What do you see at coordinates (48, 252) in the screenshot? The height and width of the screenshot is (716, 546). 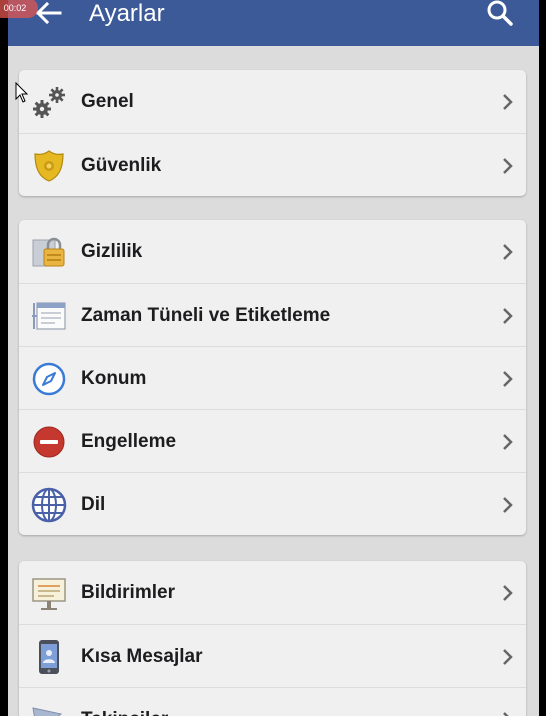 I see `privacy-lock-icon` at bounding box center [48, 252].